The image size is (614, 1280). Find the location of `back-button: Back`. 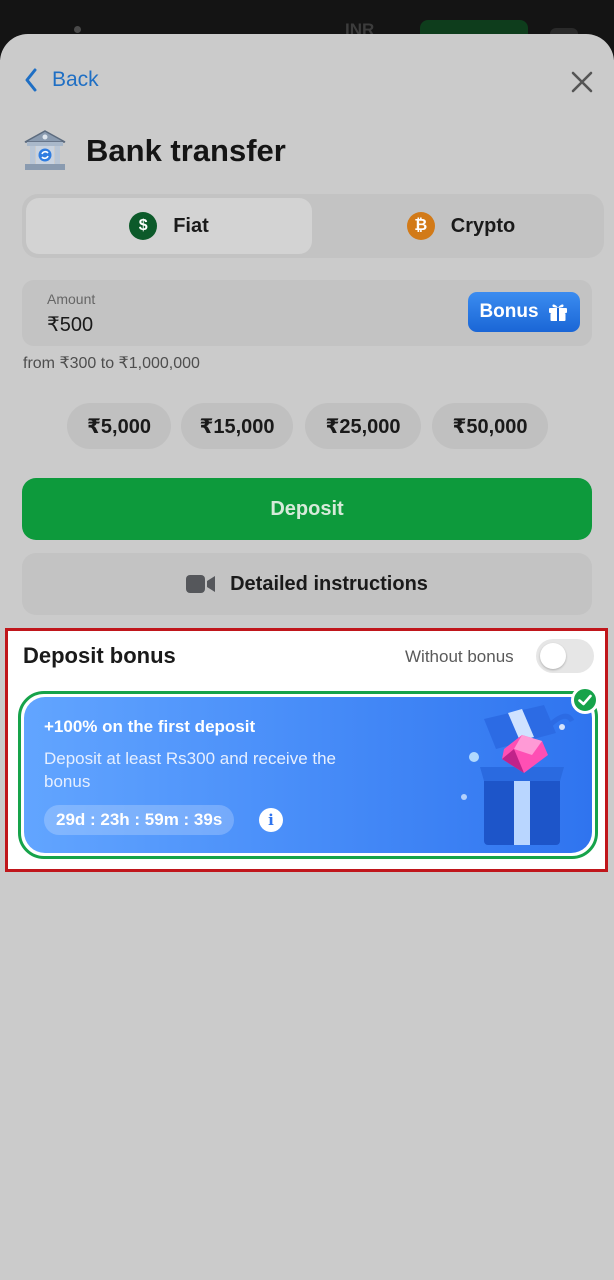

back-button: Back is located at coordinates (61, 80).